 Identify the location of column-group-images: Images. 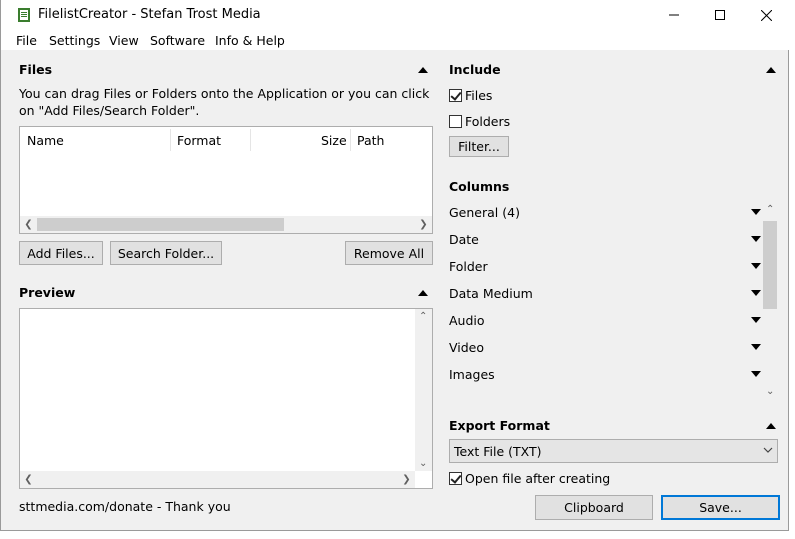
(605, 374).